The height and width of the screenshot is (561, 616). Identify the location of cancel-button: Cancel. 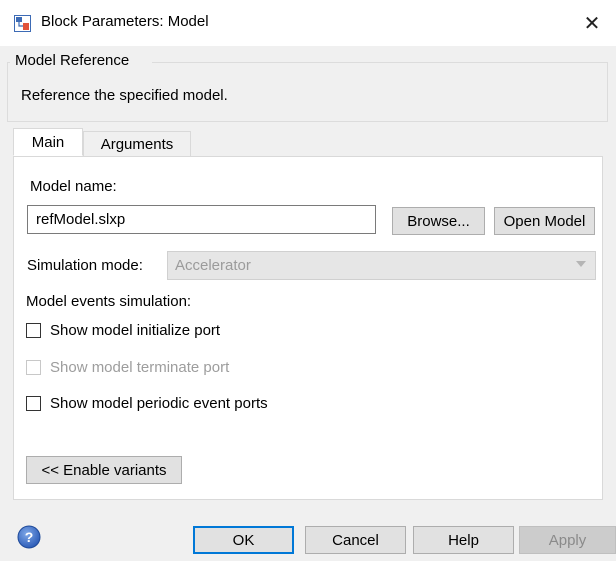
(355, 540).